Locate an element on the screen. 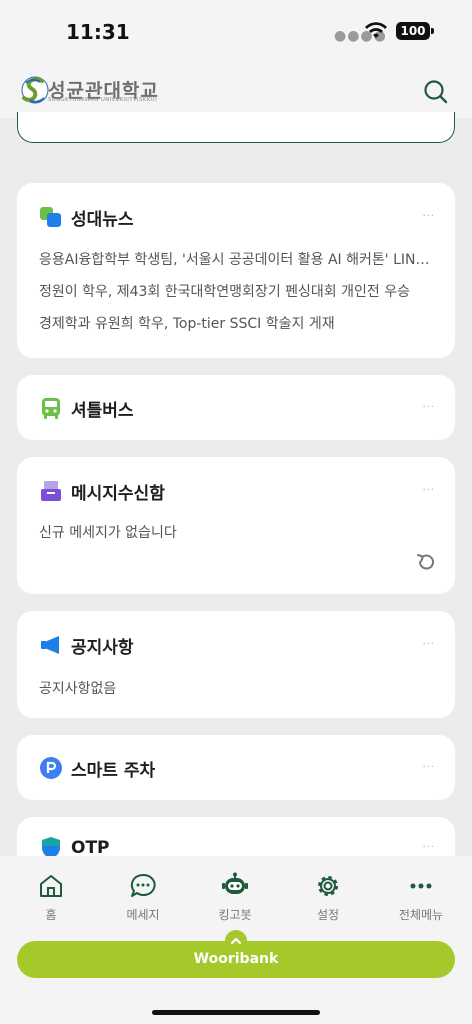 The image size is (472, 1024). skku-logo-icon is located at coordinates (35, 90).